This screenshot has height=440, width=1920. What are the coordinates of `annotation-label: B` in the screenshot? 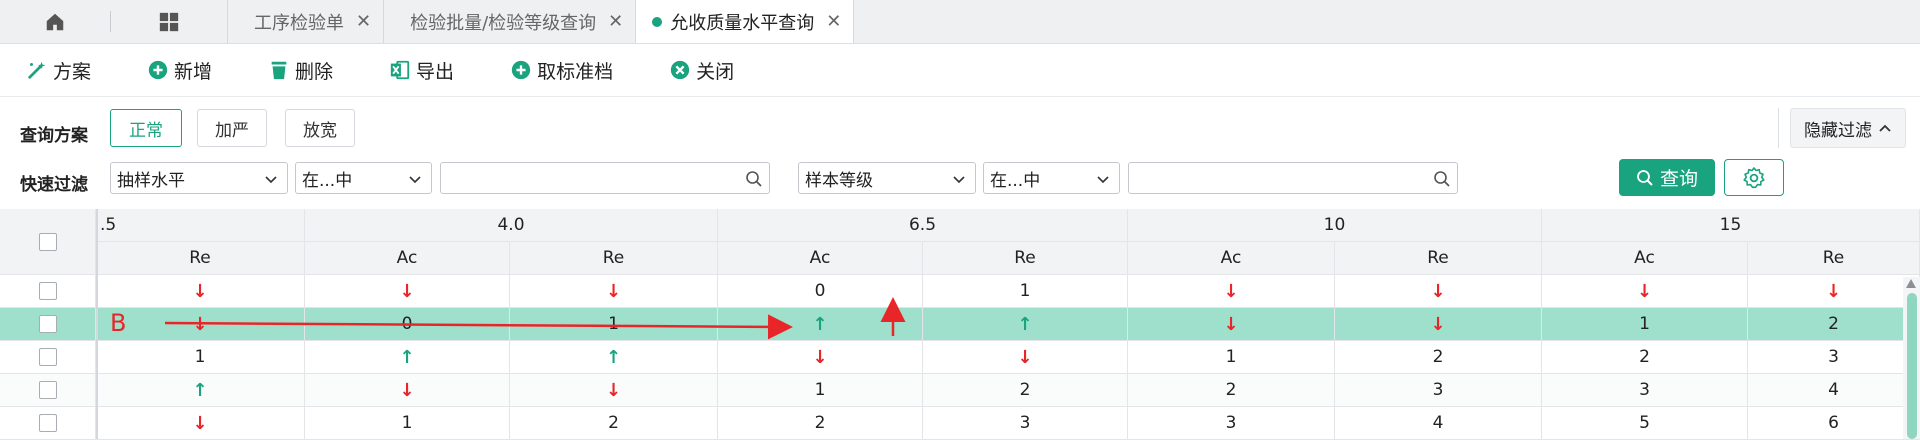 It's located at (118, 323).